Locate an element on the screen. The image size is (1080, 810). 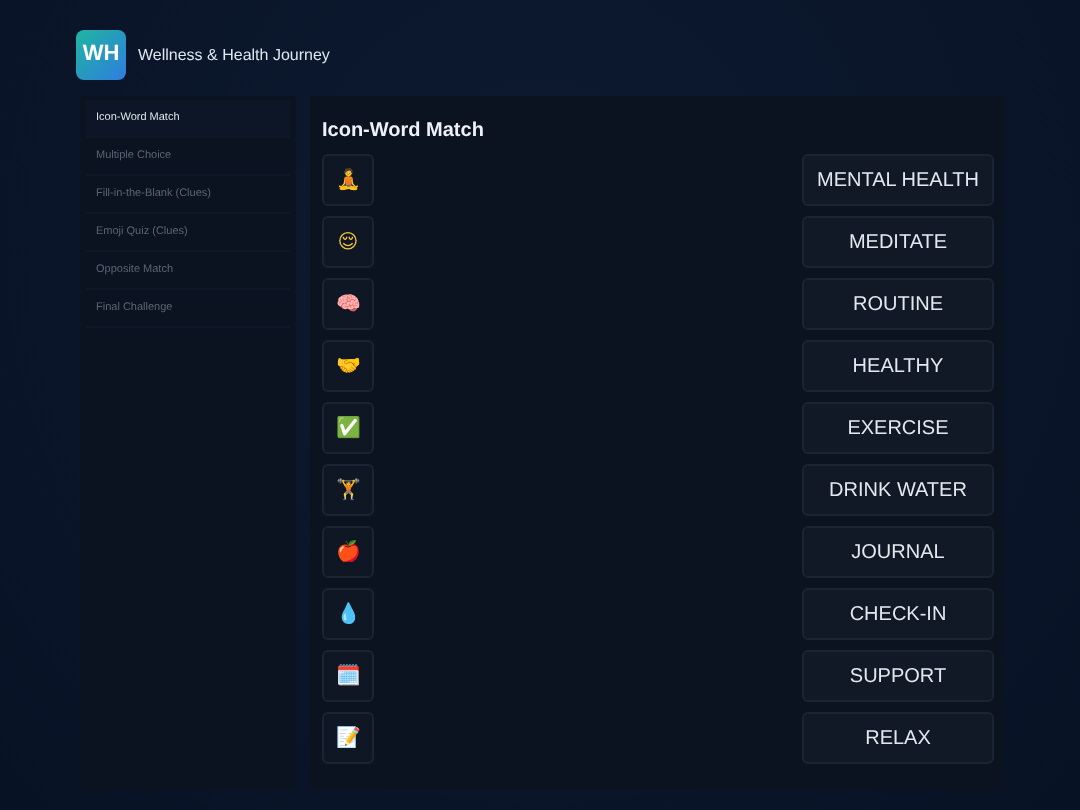
emoji-tile: 🧘 is located at coordinates (348, 180).